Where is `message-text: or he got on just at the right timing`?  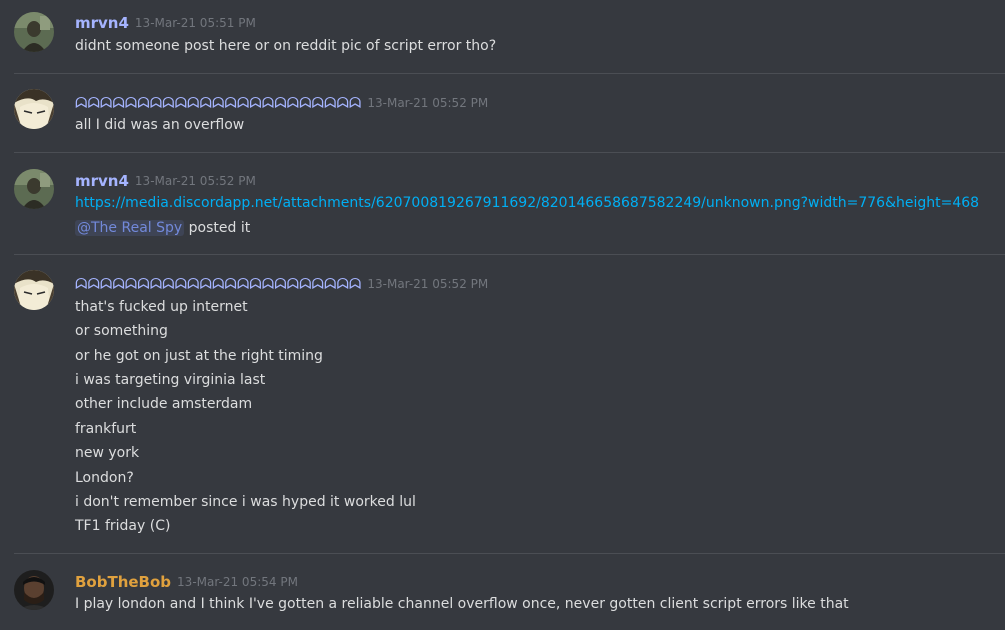
message-text: or he got on just at the right timing is located at coordinates (199, 356).